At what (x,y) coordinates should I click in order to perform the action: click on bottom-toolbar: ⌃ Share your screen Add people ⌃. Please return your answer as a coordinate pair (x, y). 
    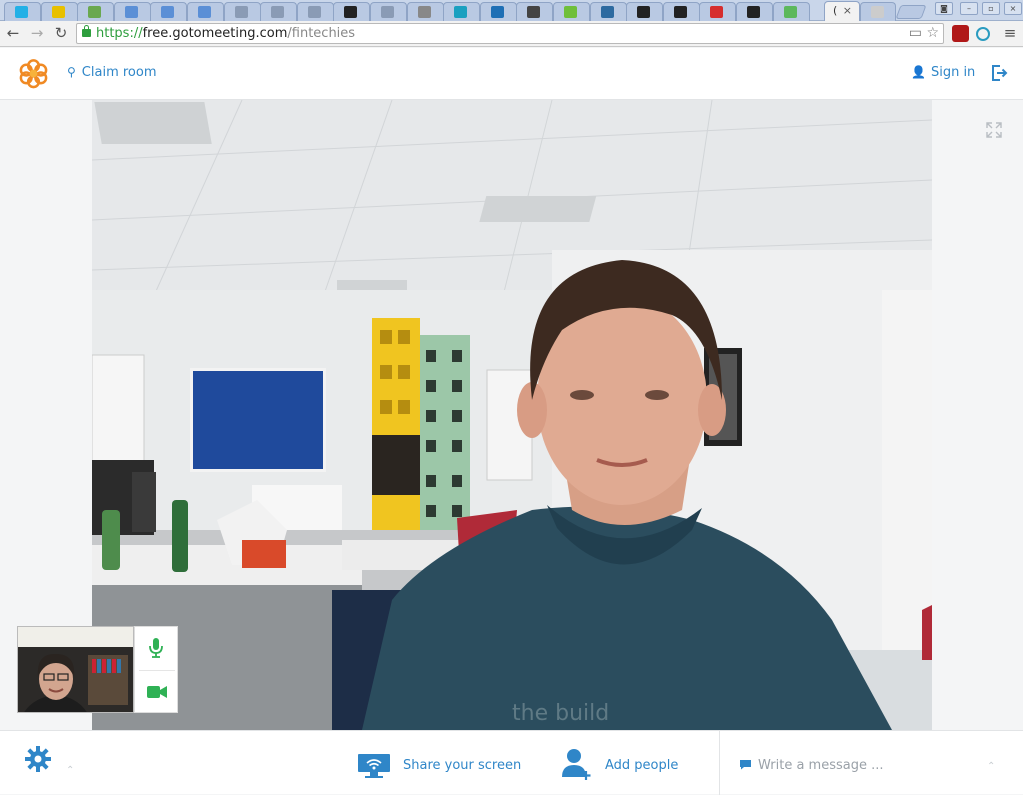
    Looking at the image, I should click on (511, 762).